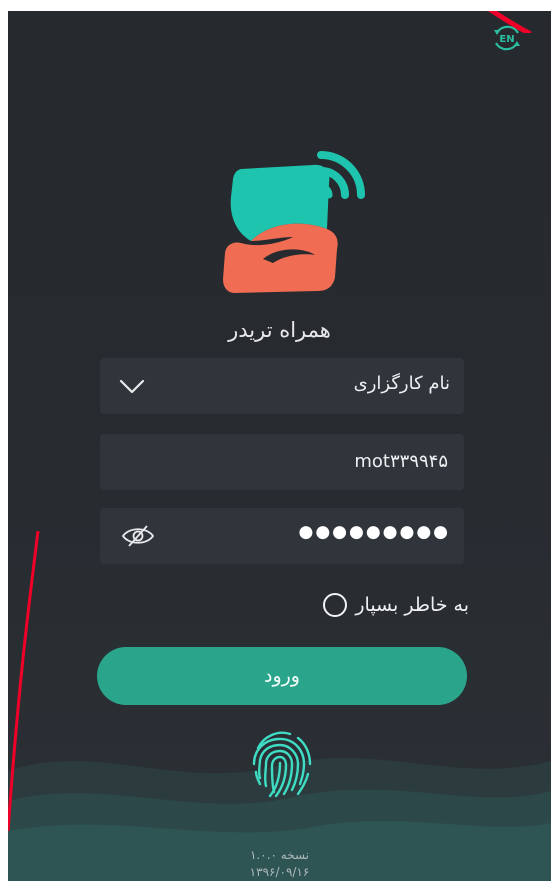  What do you see at coordinates (282, 386) in the screenshot?
I see `broker-select: نام کارگزاری` at bounding box center [282, 386].